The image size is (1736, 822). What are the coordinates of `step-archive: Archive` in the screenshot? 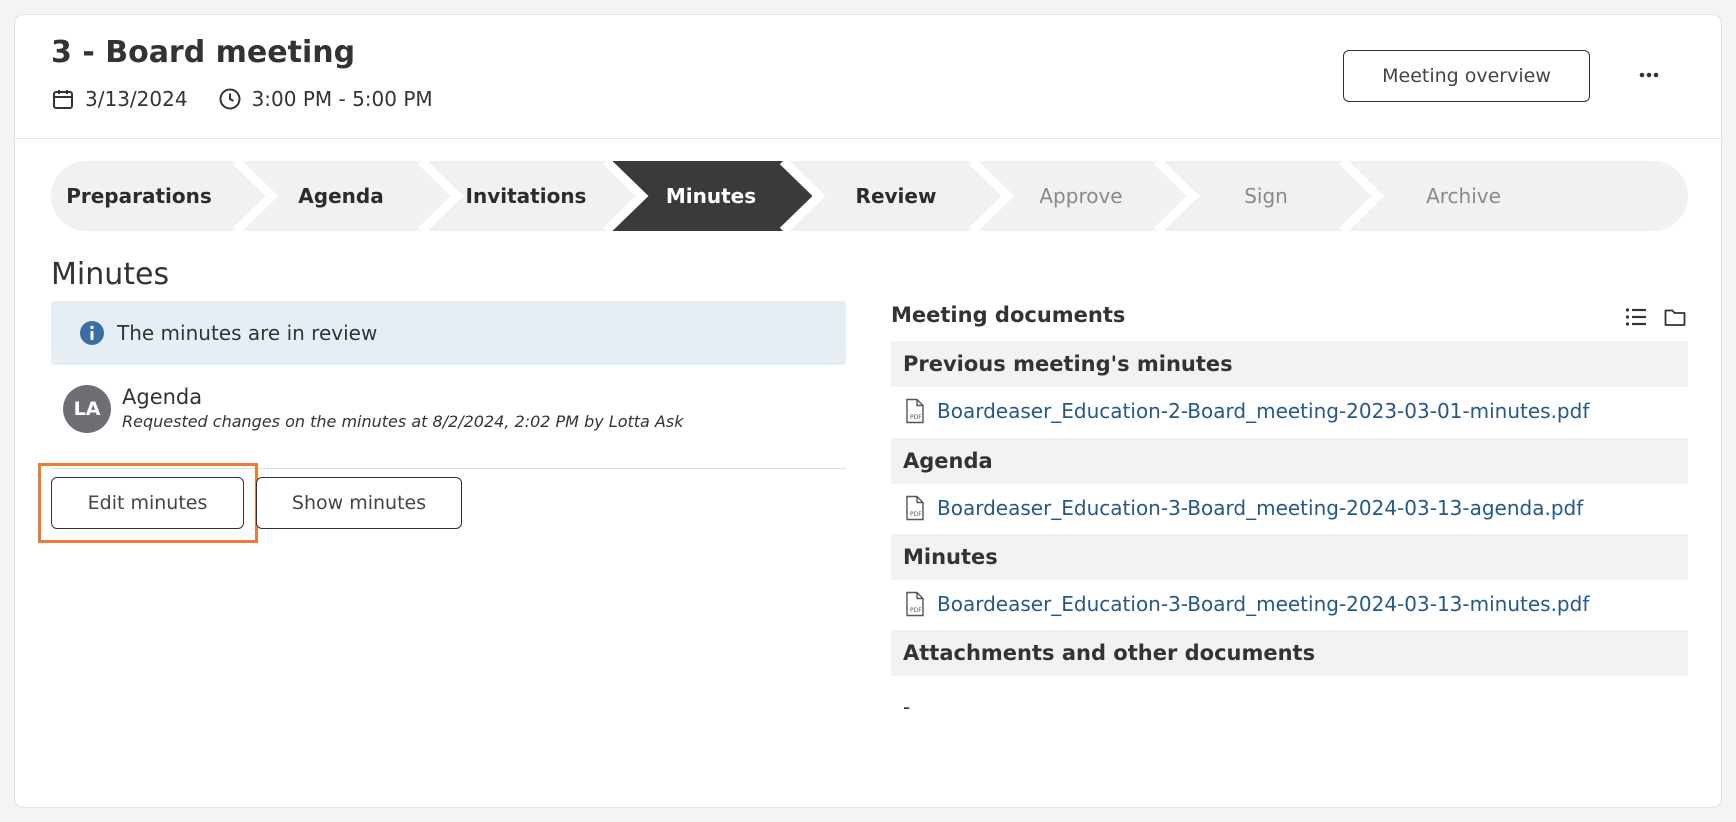 It's located at (1463, 196).